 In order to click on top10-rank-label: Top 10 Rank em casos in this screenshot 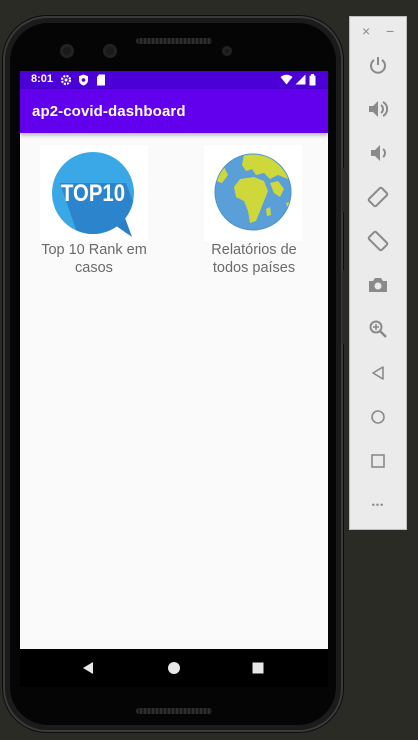, I will do `click(94, 259)`.